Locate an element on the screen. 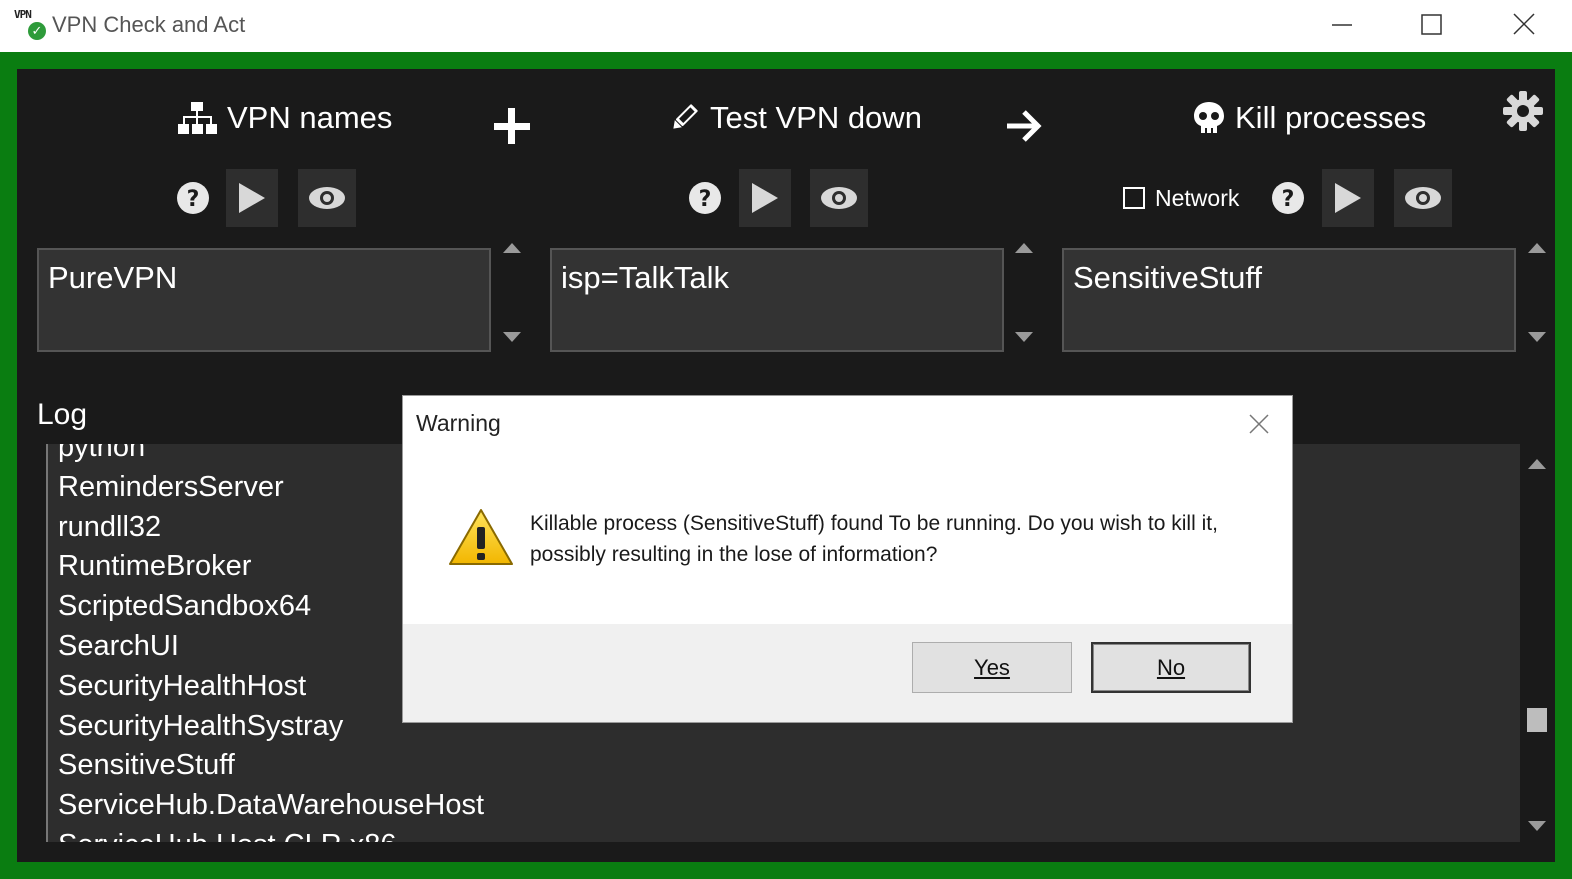  section-kill-processes-title: Kill processes is located at coordinates (1309, 118).